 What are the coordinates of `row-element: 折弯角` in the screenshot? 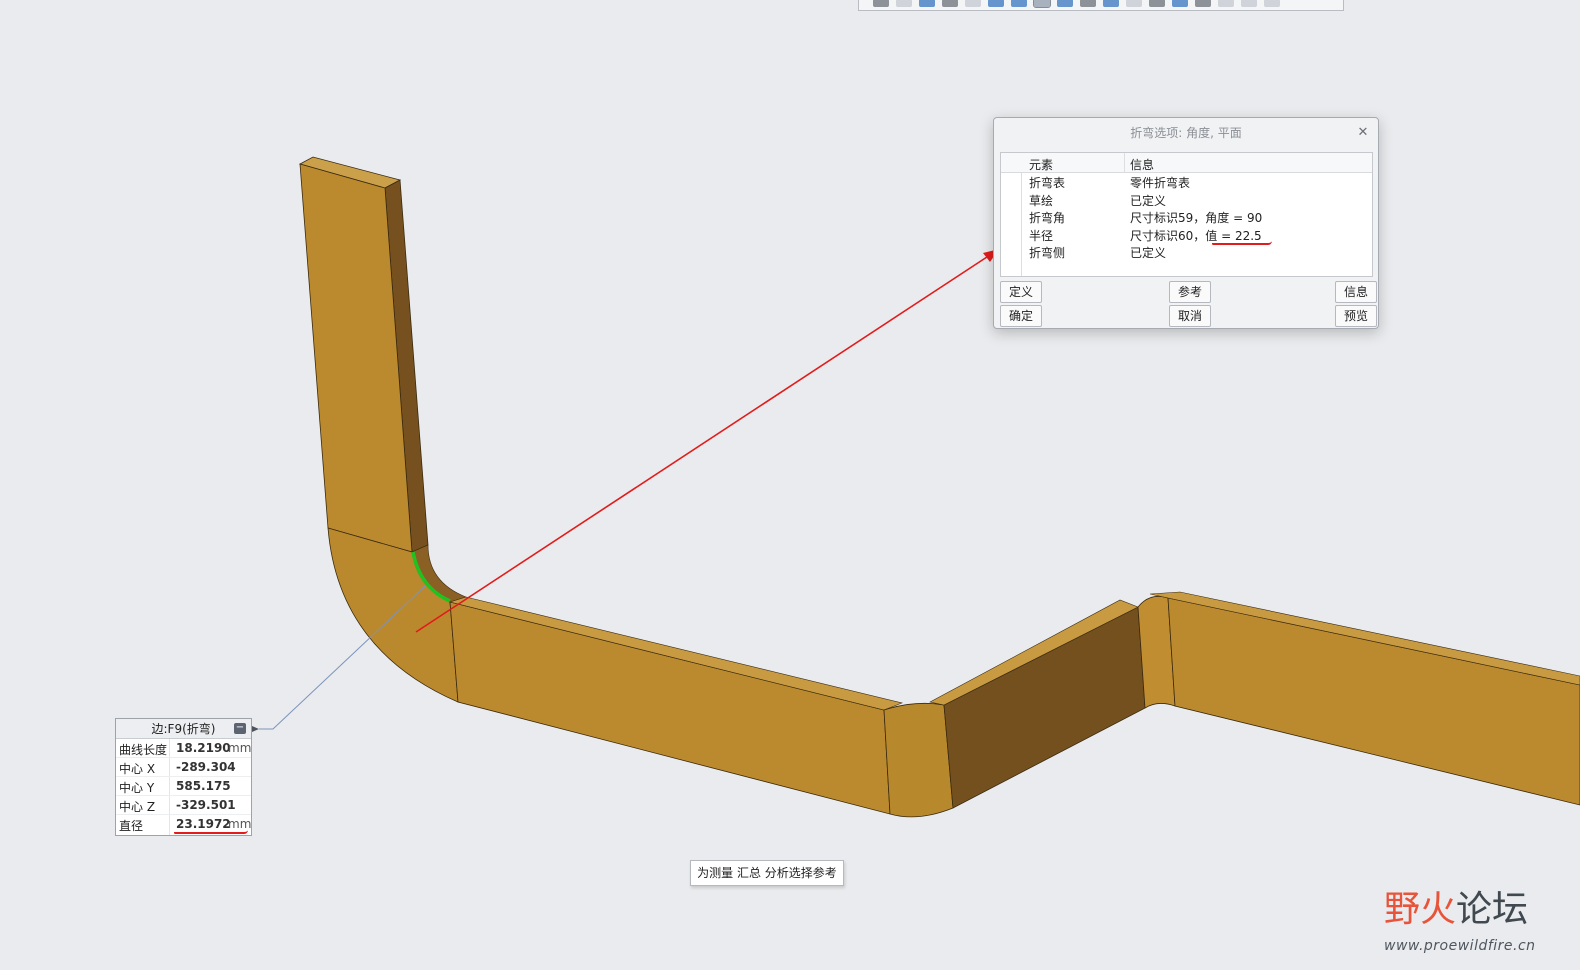 It's located at (1047, 218).